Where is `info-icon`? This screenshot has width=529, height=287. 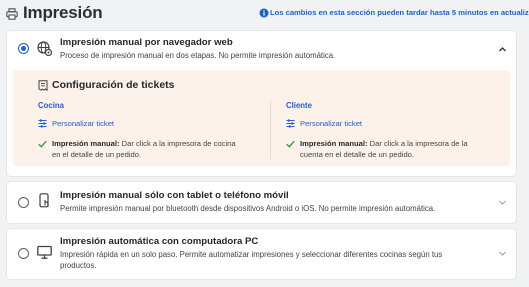
info-icon is located at coordinates (264, 13).